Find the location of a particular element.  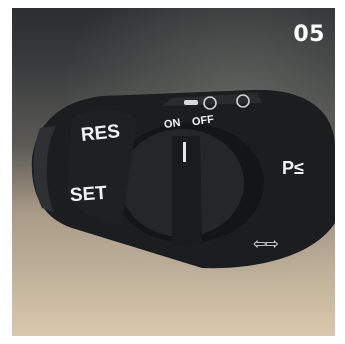

indicator-bar is located at coordinates (191, 102).